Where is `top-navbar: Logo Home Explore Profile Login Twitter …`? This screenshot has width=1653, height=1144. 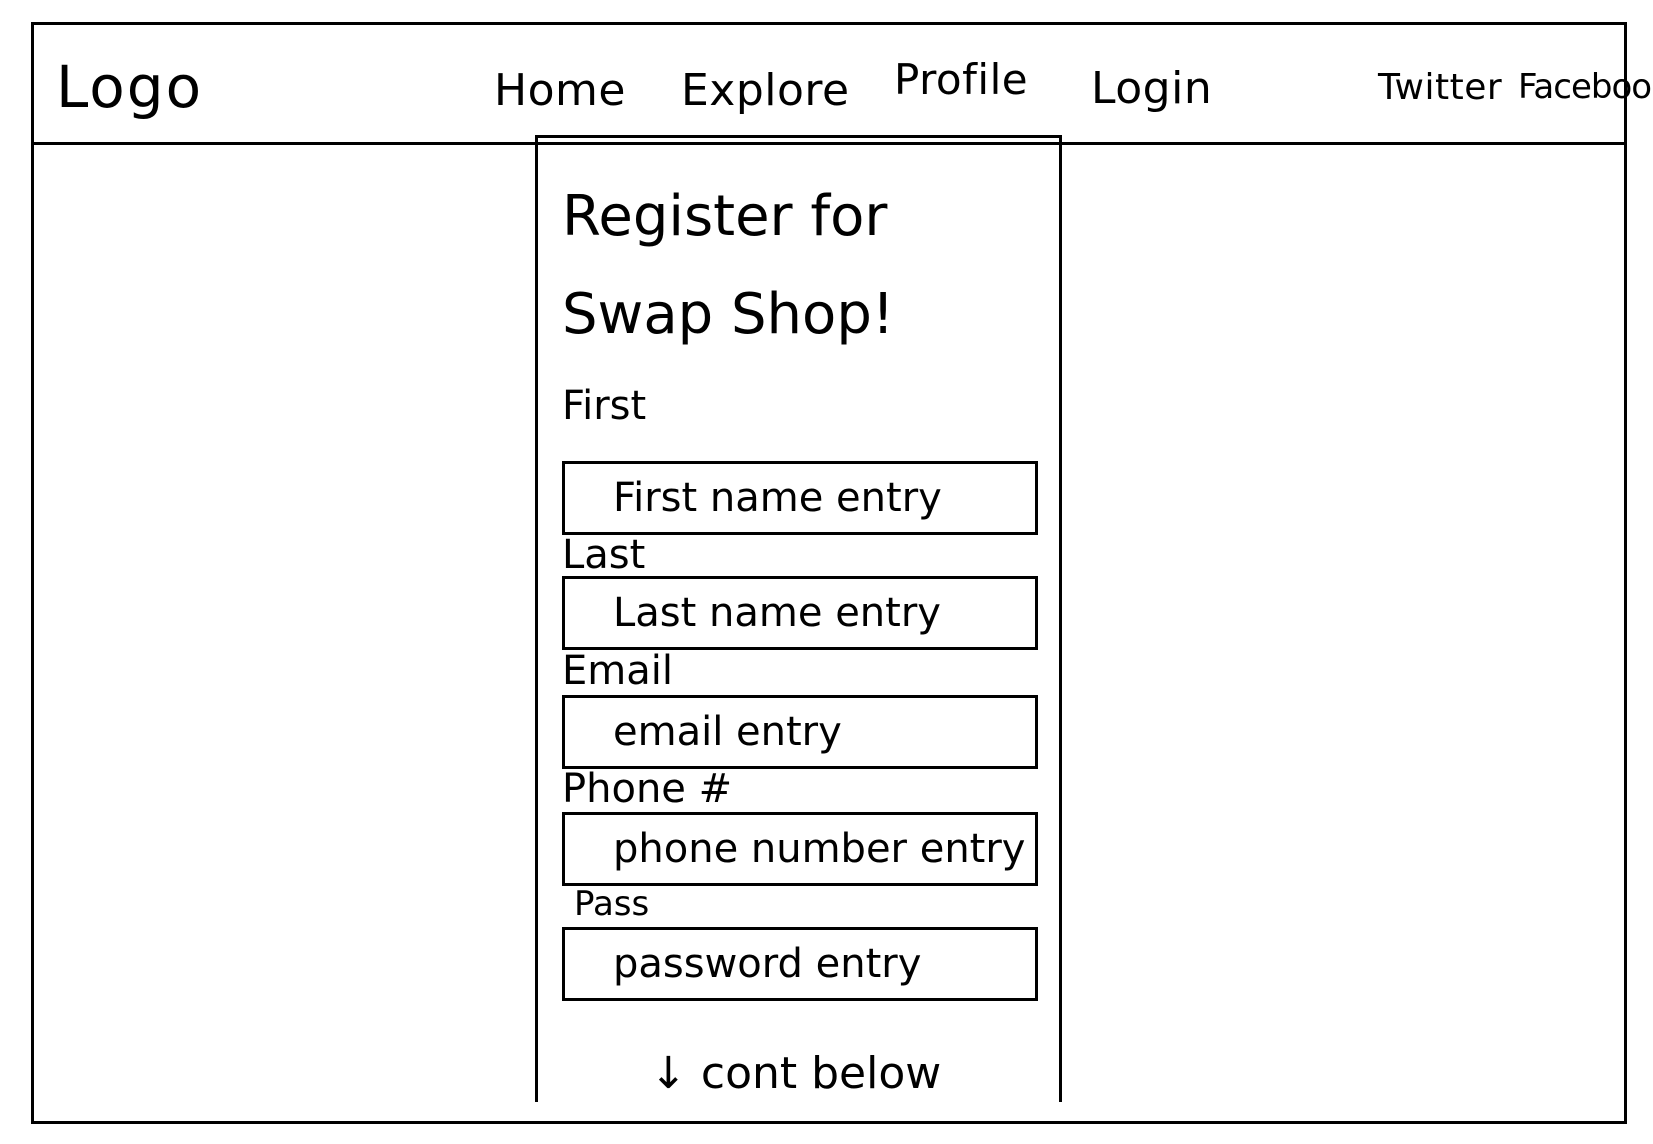 top-navbar: Logo Home Explore Profile Login Twitter … is located at coordinates (843, 85).